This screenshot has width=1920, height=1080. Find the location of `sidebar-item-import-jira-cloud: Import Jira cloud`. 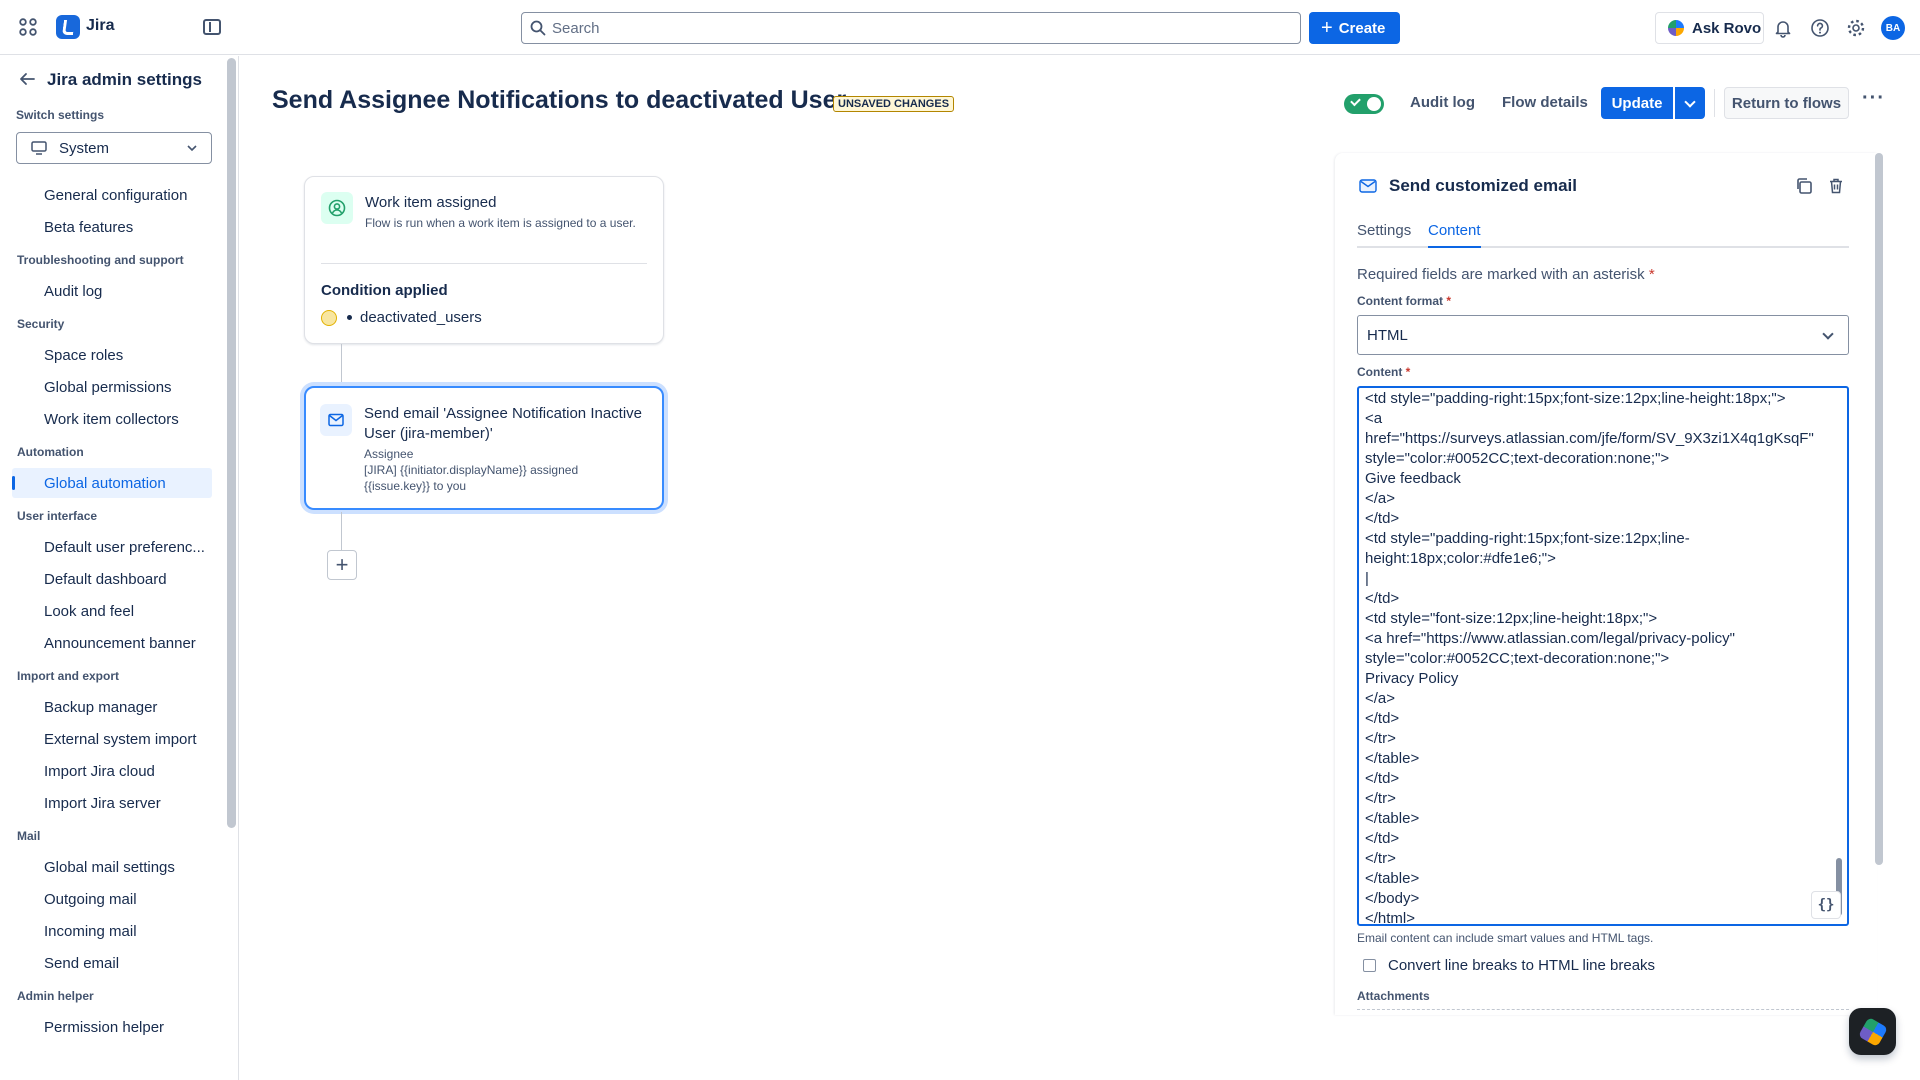

sidebar-item-import-jira-cloud: Import Jira cloud is located at coordinates (112, 771).